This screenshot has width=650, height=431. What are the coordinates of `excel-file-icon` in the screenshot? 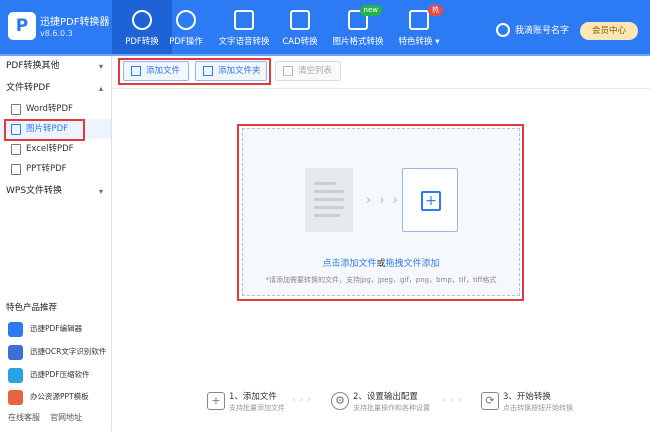 It's located at (16, 149).